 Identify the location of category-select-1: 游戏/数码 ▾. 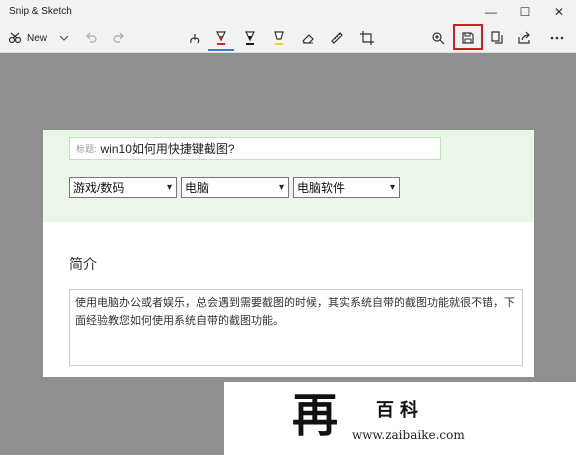
(123, 187).